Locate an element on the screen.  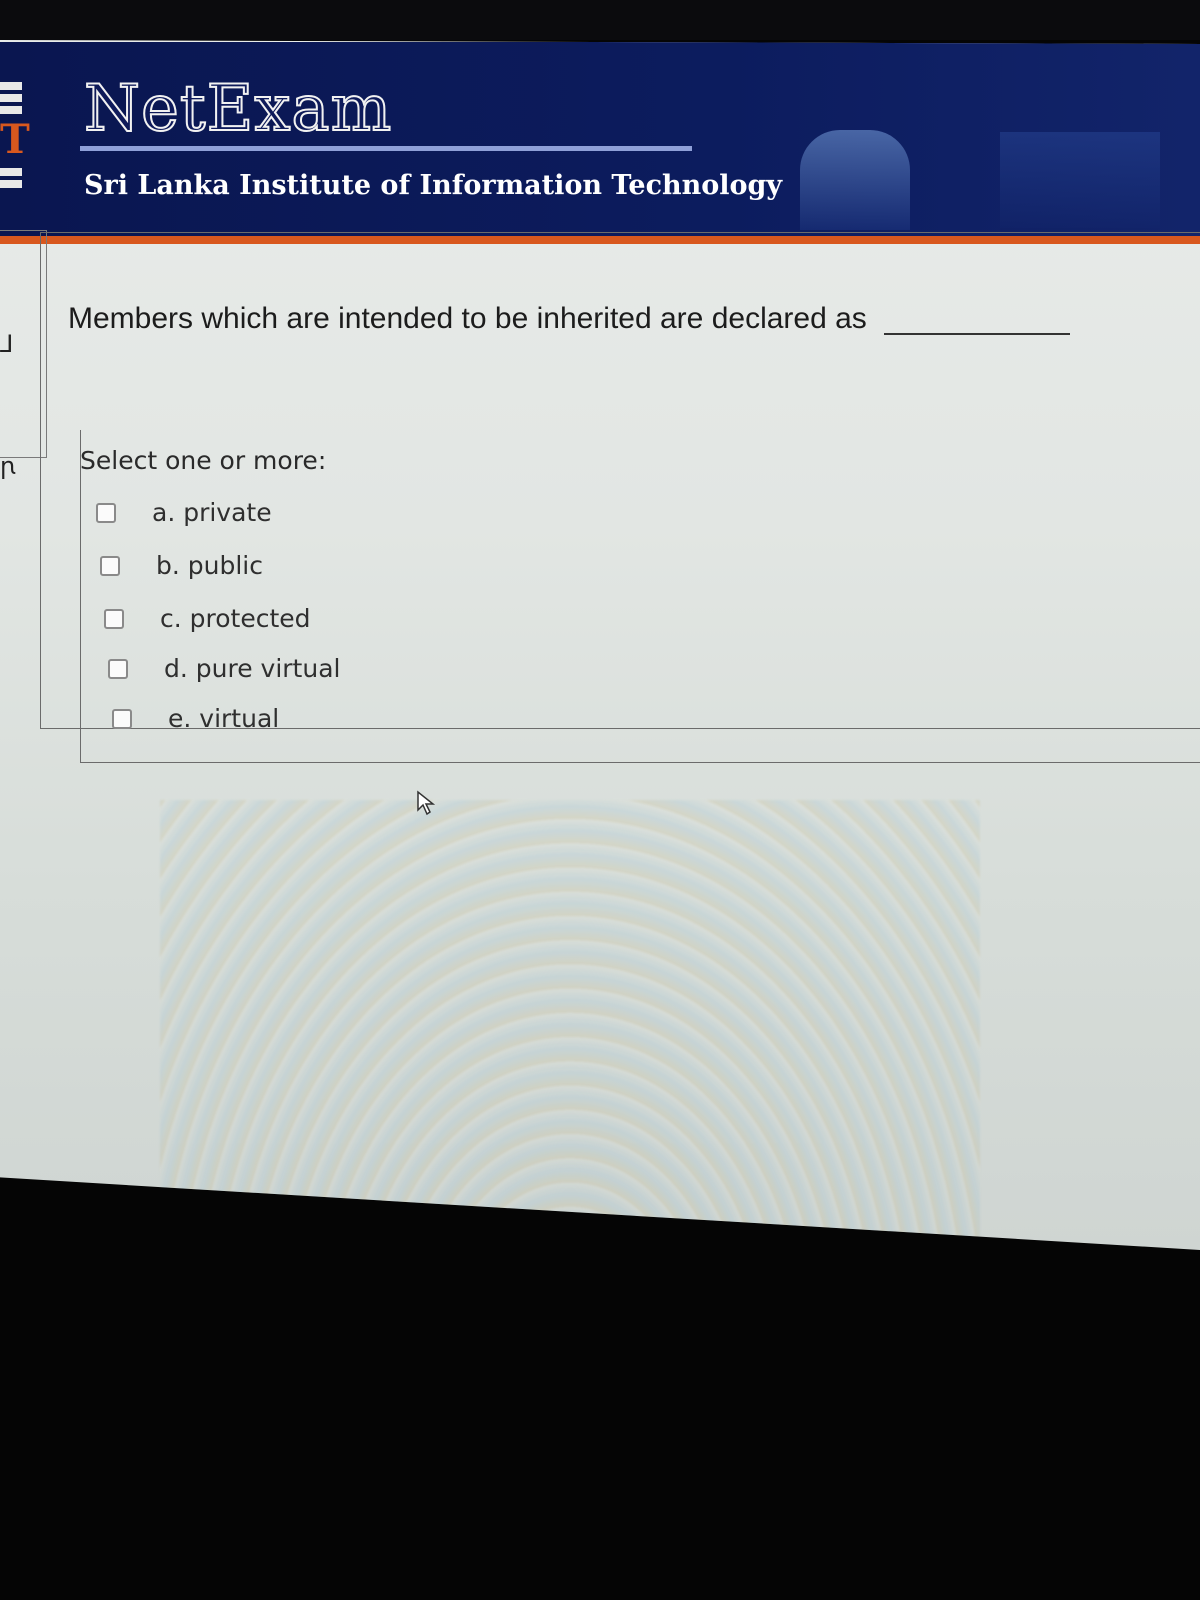
sliit-logo: T is located at coordinates (15, 142).